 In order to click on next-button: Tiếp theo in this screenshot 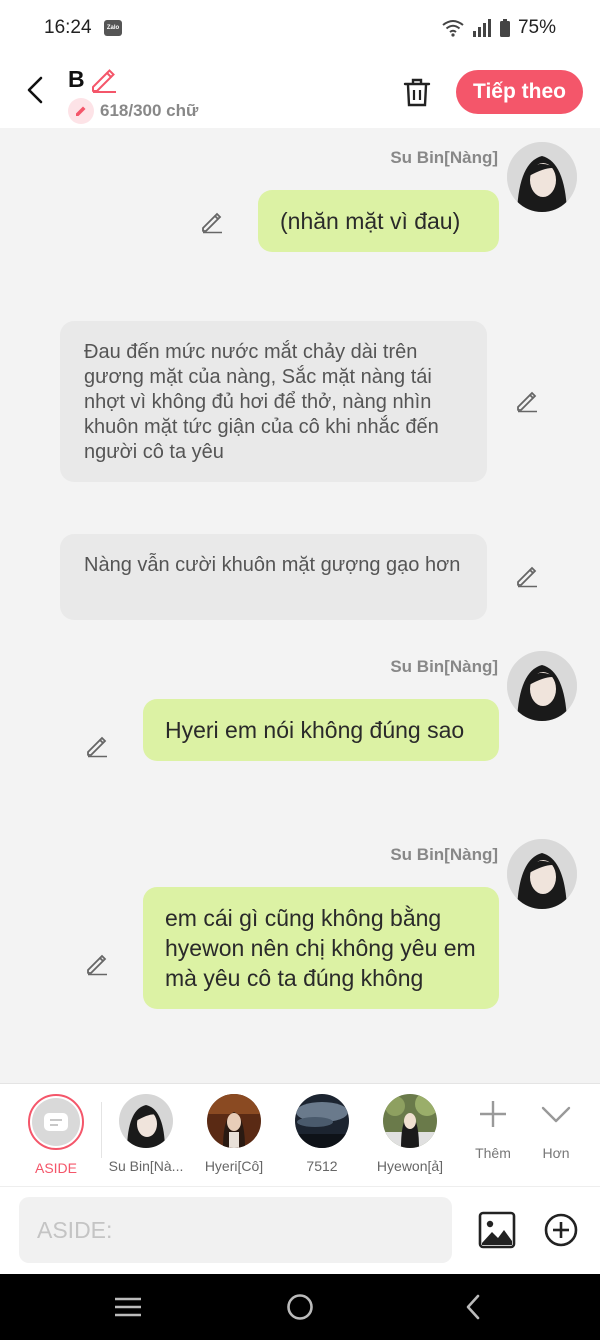, I will do `click(519, 92)`.